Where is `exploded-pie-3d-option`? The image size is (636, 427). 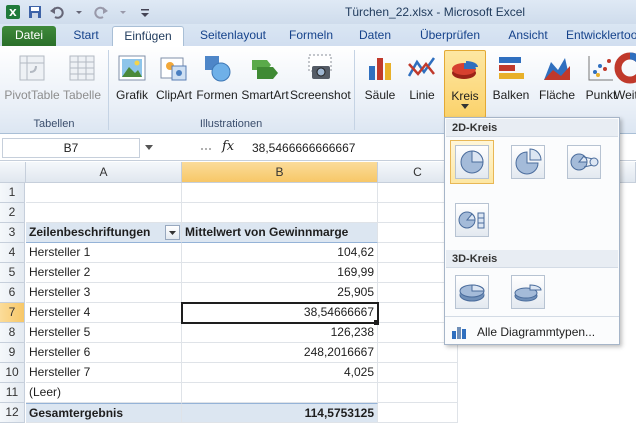 exploded-pie-3d-option is located at coordinates (528, 292).